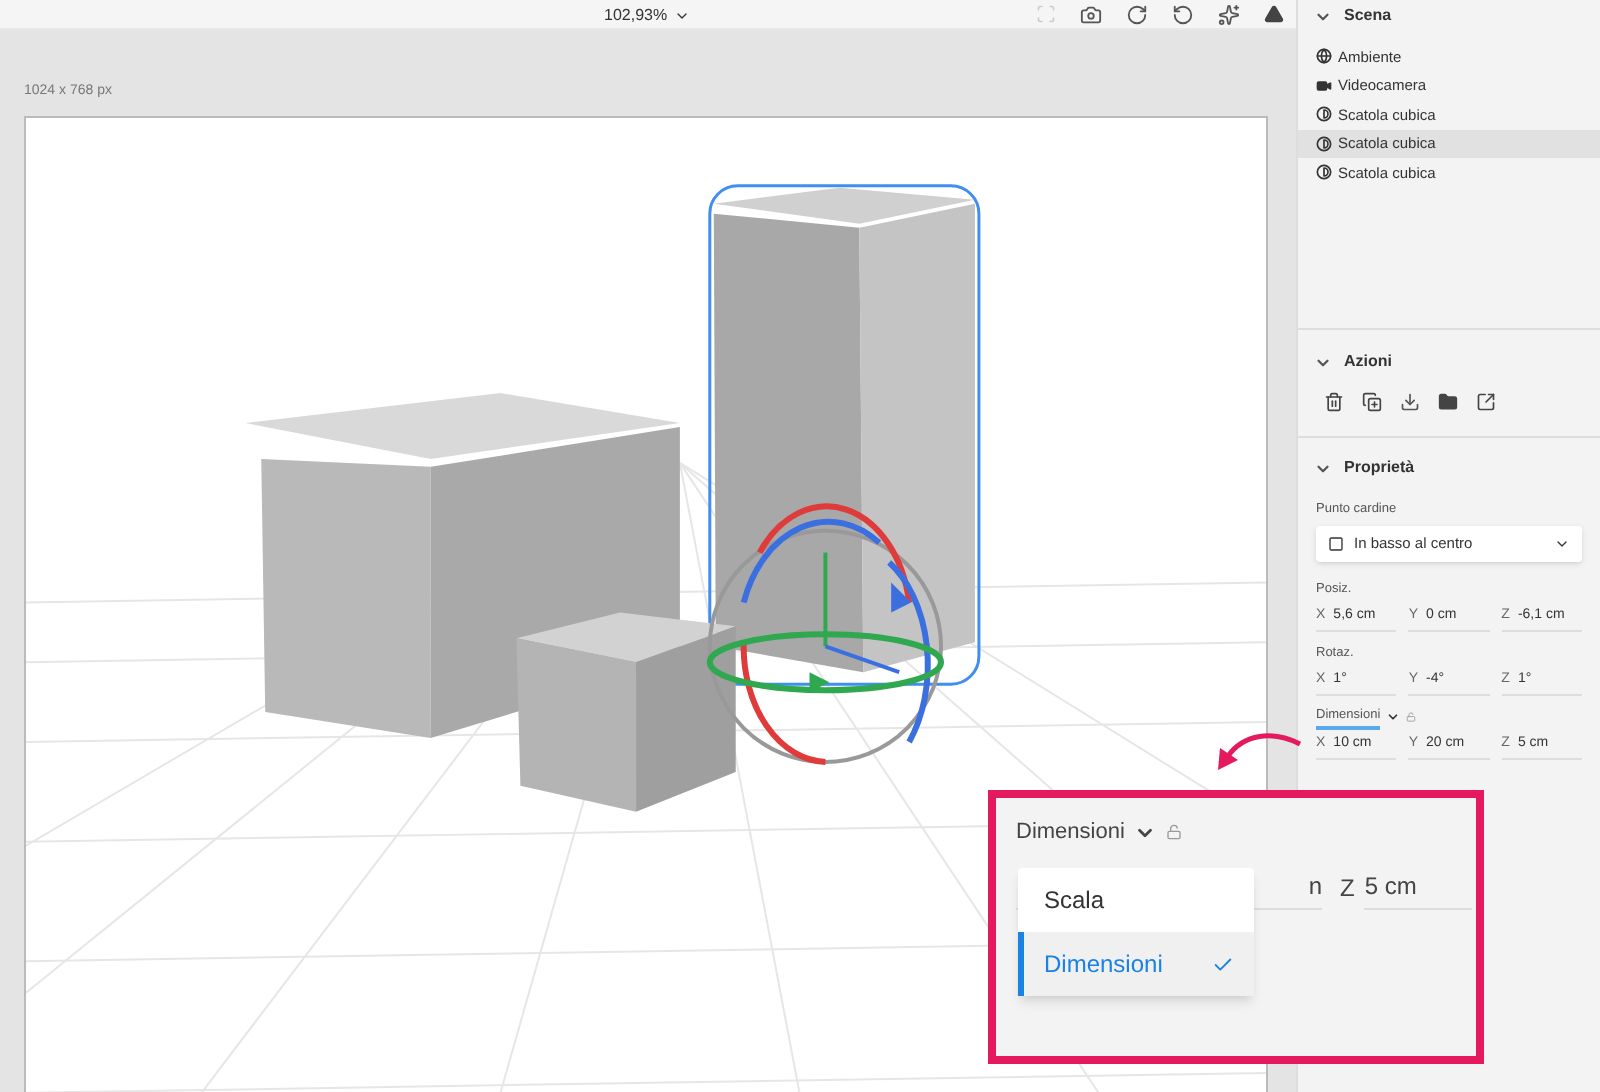 This screenshot has height=1092, width=1600. What do you see at coordinates (1091, 14) in the screenshot?
I see `camera-icon` at bounding box center [1091, 14].